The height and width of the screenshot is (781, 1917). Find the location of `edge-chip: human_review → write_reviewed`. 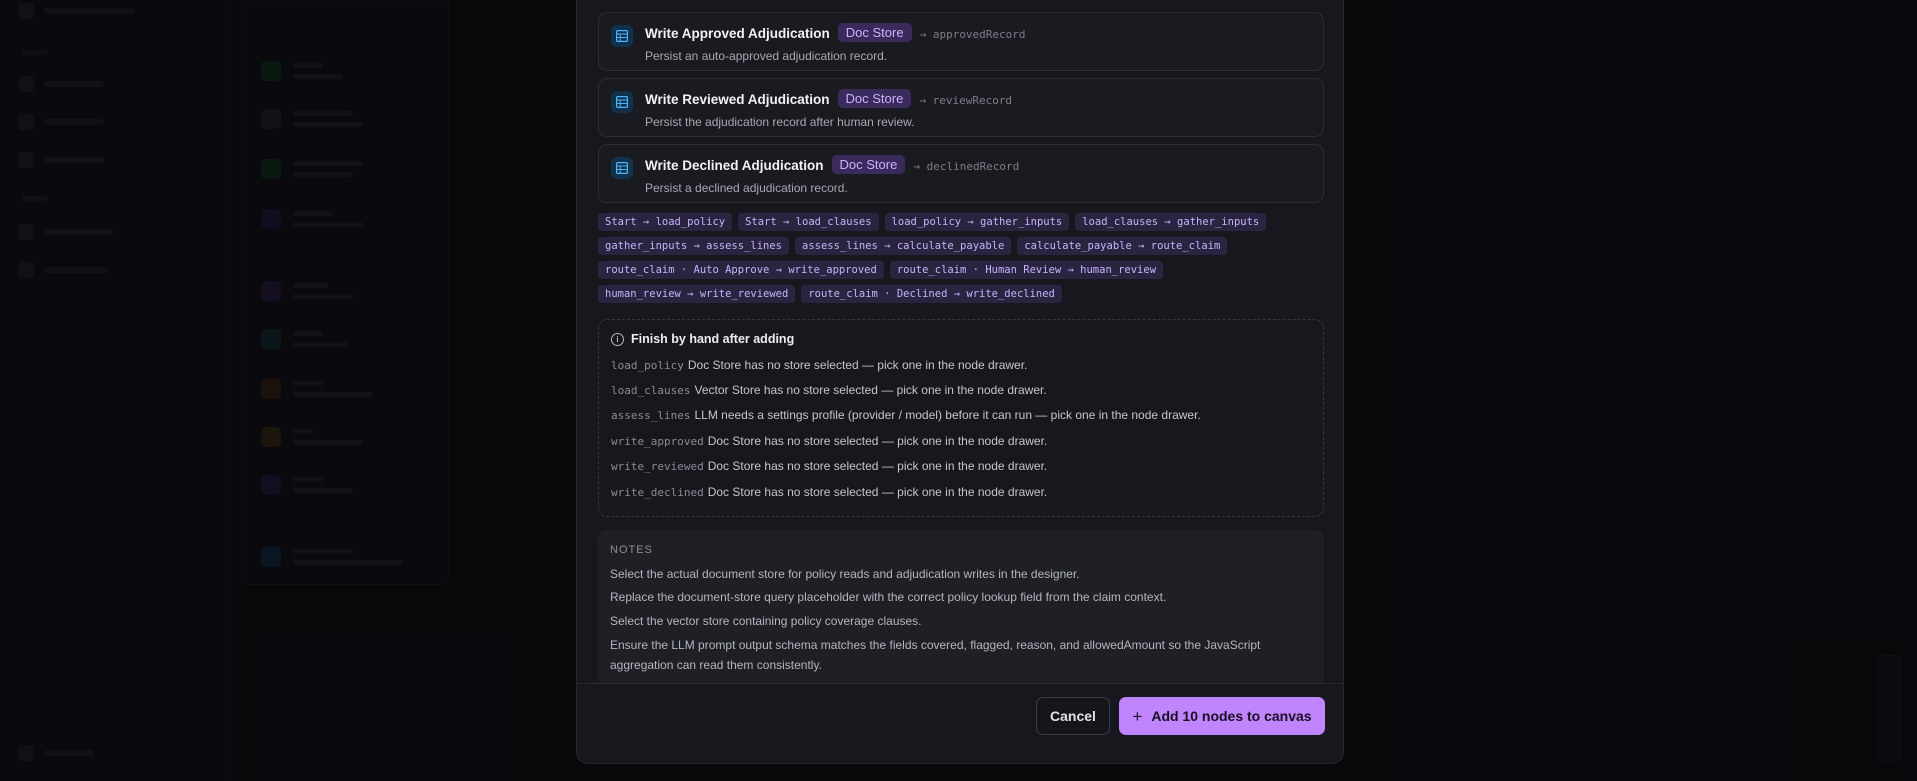

edge-chip: human_review → write_reviewed is located at coordinates (697, 294).